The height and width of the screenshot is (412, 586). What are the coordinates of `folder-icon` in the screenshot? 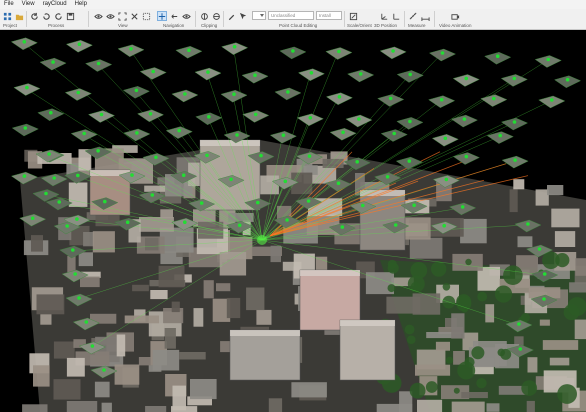 It's located at (19, 16).